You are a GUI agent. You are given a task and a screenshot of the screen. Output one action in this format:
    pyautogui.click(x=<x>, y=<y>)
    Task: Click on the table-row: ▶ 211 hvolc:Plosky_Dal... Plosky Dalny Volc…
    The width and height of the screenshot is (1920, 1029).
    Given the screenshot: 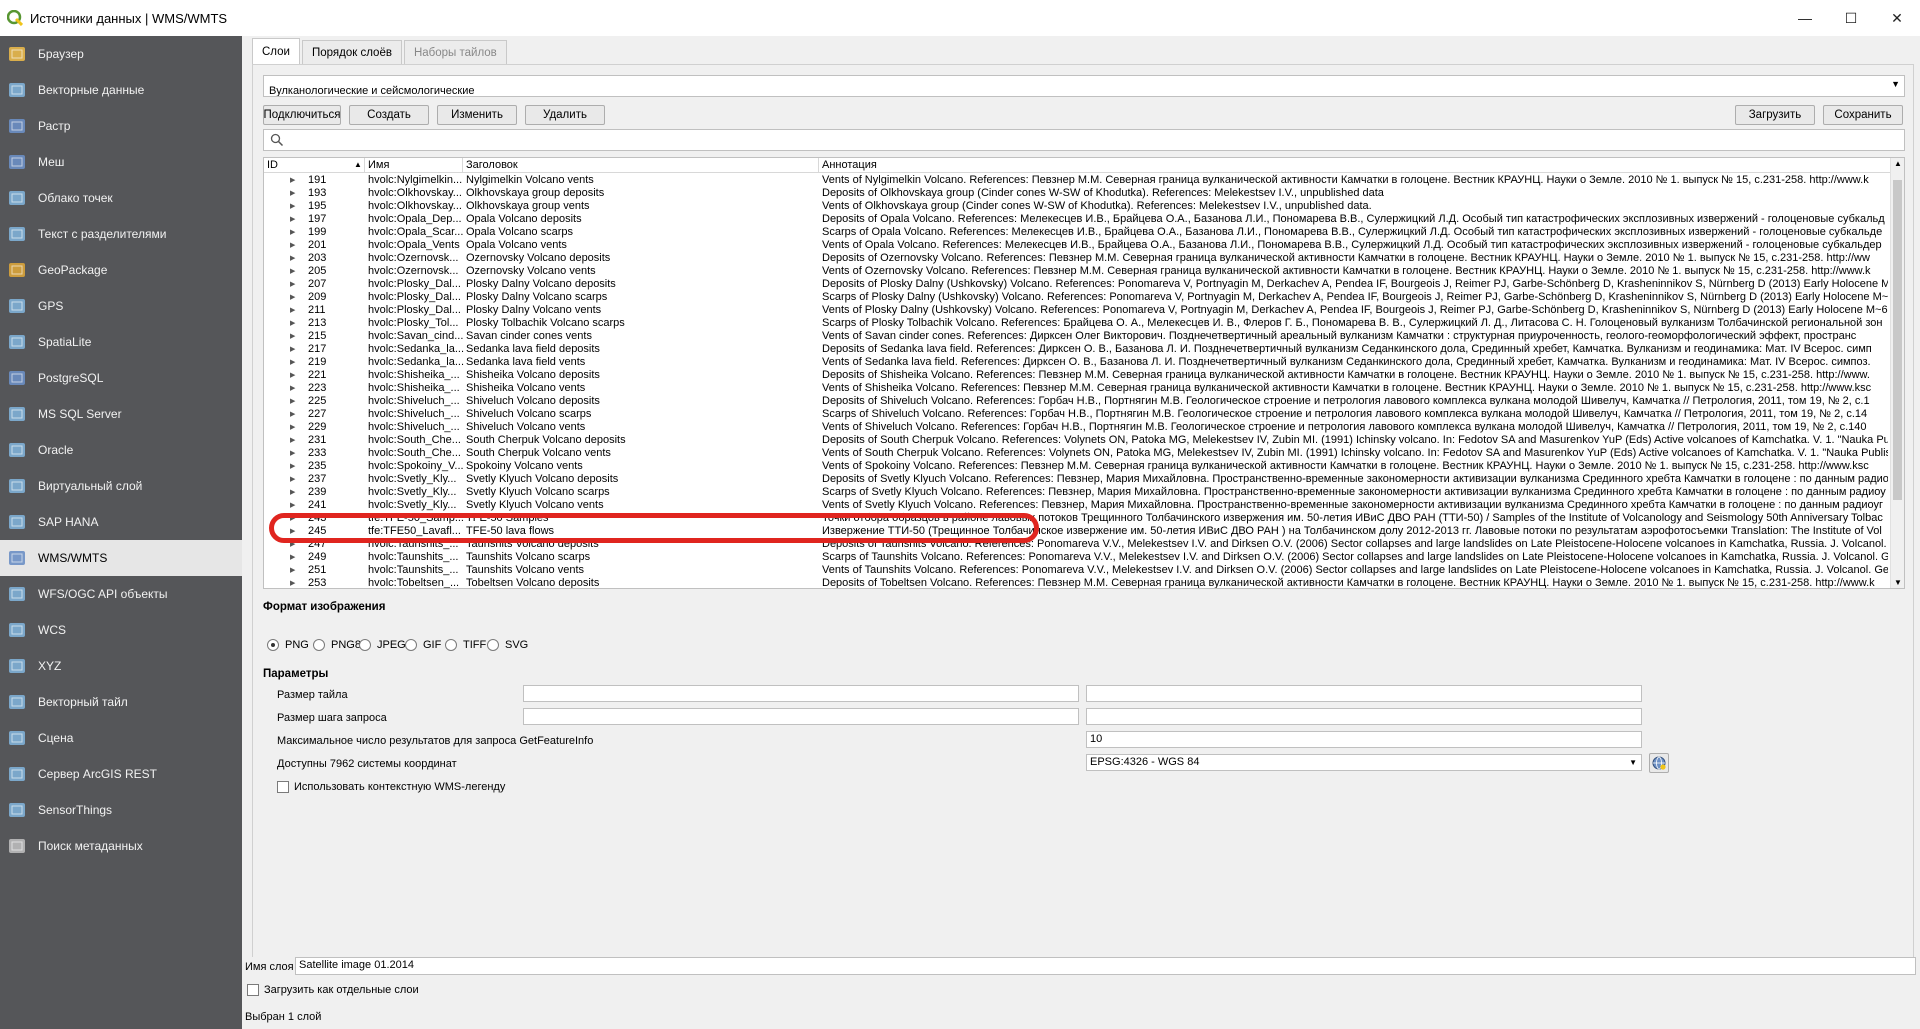 What is the action you would take?
    pyautogui.click(x=1077, y=310)
    